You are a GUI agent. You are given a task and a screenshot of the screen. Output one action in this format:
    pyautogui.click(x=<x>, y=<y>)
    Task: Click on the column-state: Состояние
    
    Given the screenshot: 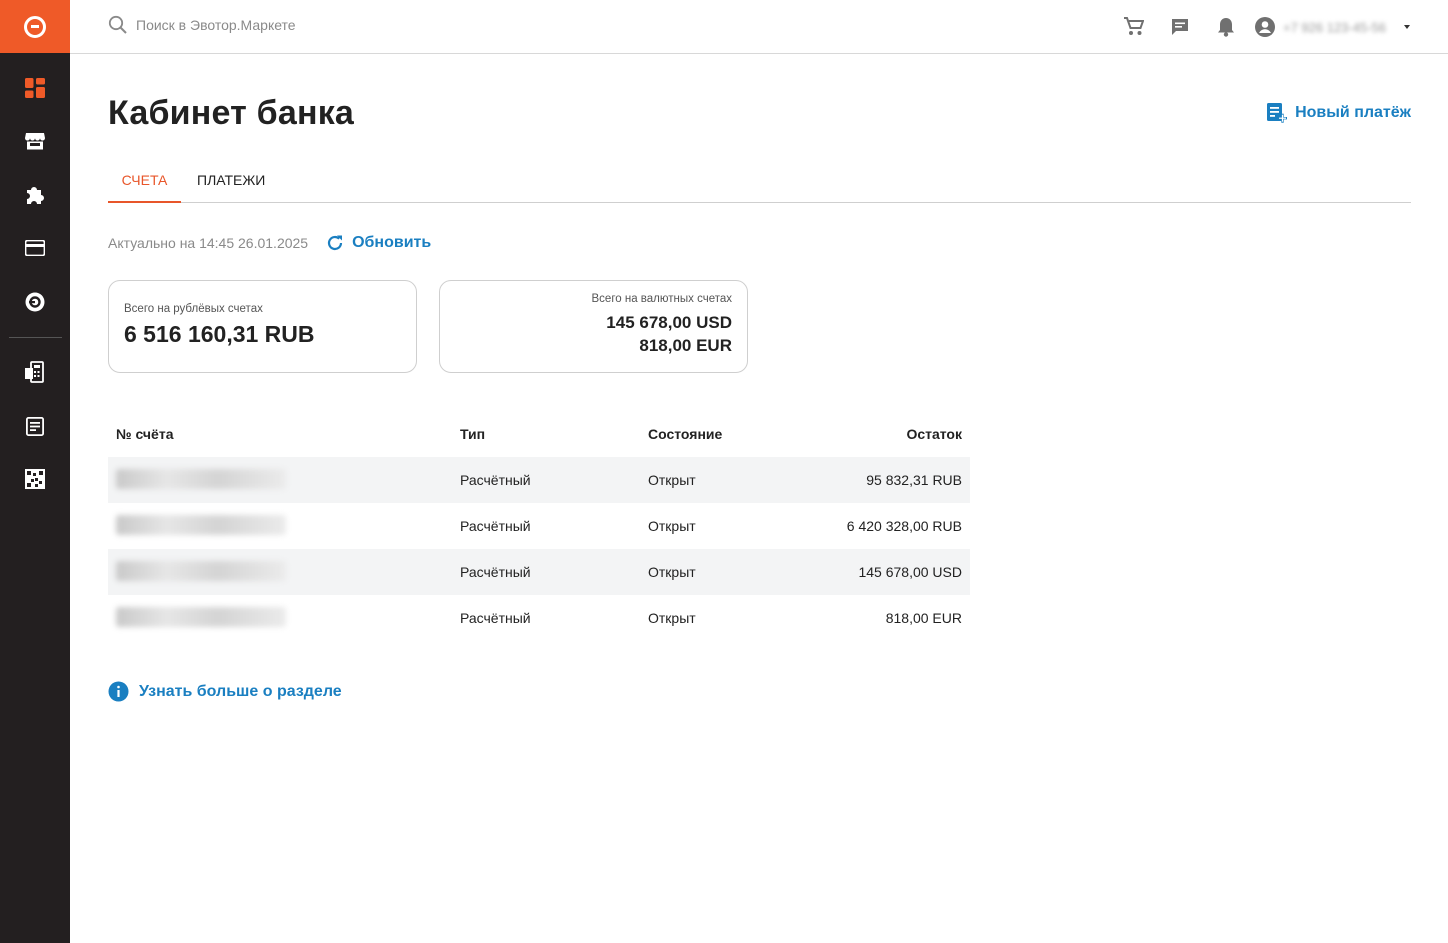 What is the action you would take?
    pyautogui.click(x=685, y=434)
    